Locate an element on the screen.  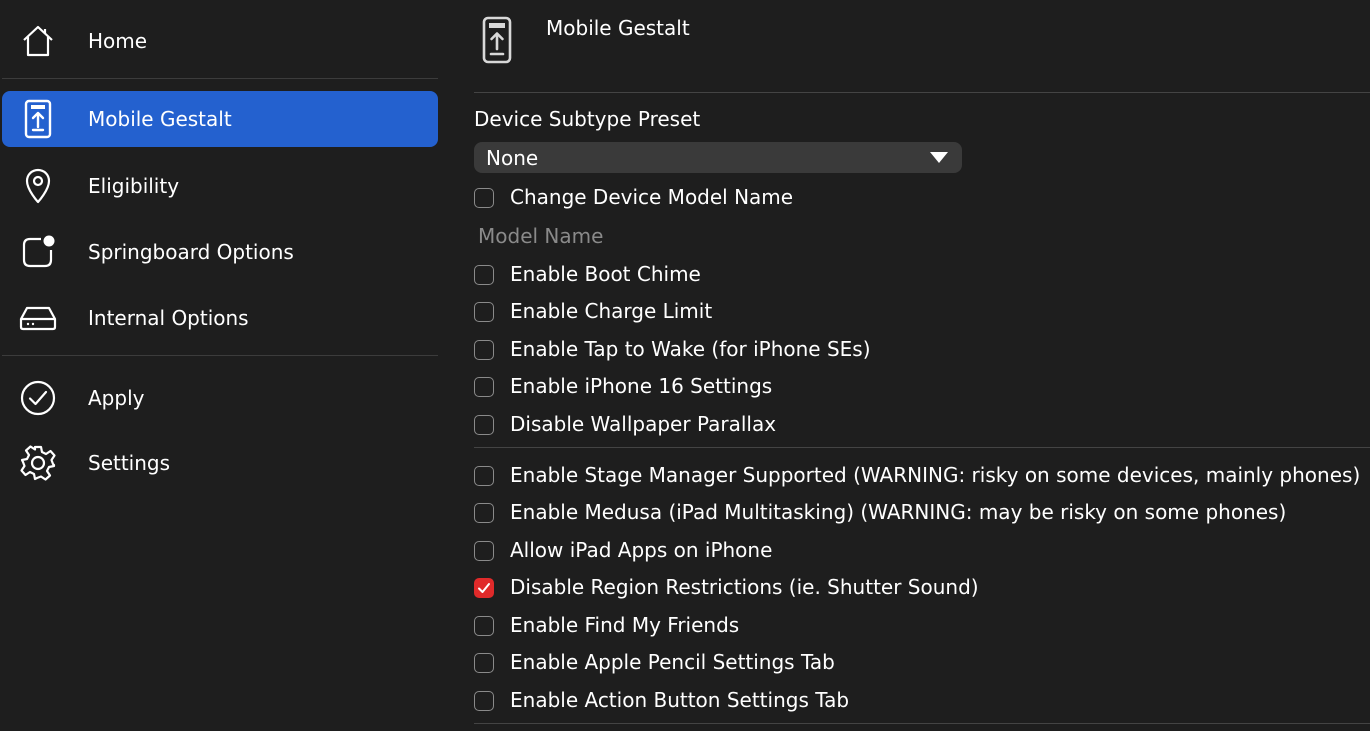
sidebar-item-label: Settings is located at coordinates (129, 463).